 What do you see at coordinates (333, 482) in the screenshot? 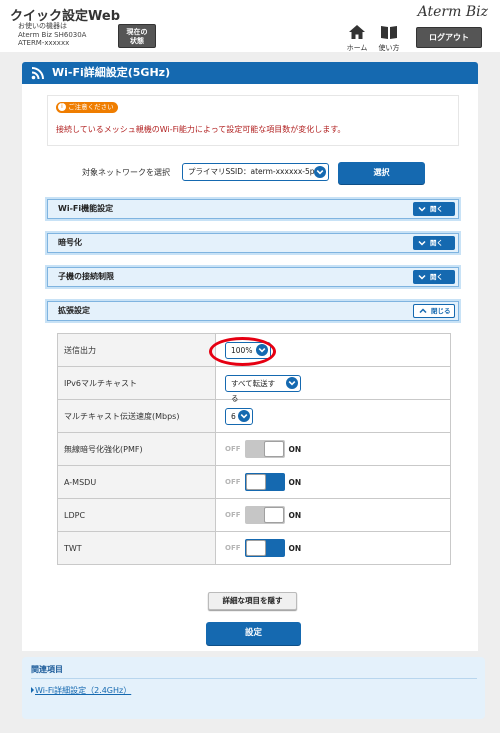
I see `amsdu-cell: OFF ON` at bounding box center [333, 482].